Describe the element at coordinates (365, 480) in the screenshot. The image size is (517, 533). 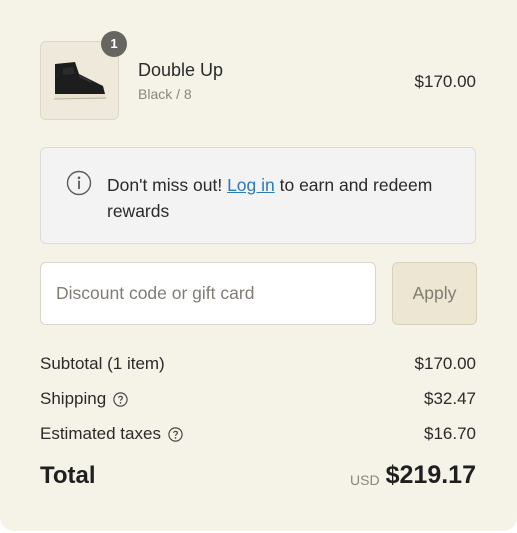
I see `total-currency: USD` at that location.